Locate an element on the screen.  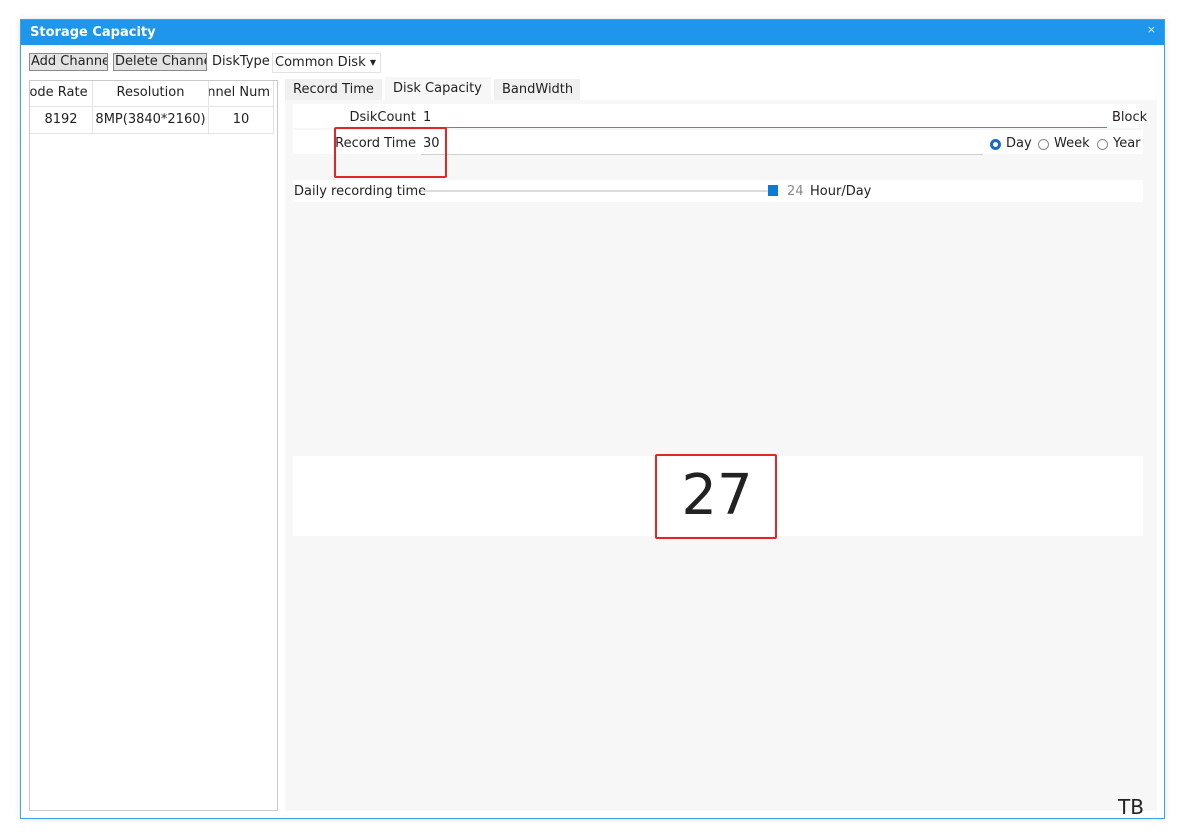
daily-recording-label: Daily recording time is located at coordinates (360, 191).